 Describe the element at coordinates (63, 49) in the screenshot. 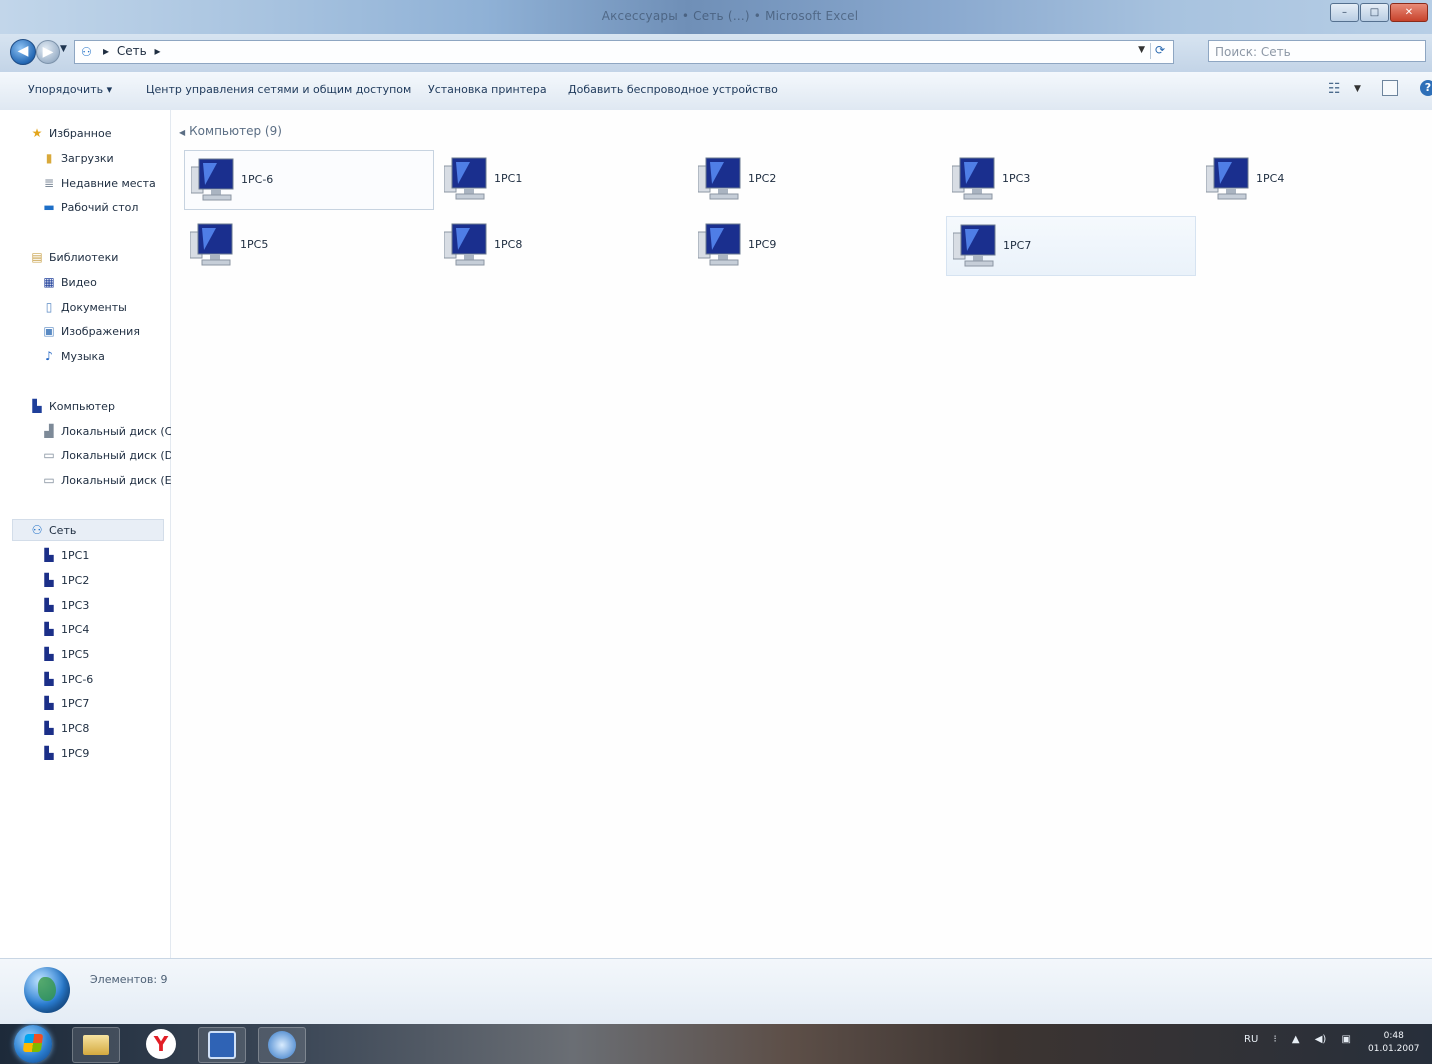

I see `recent-pages-dropdown: ▼` at that location.